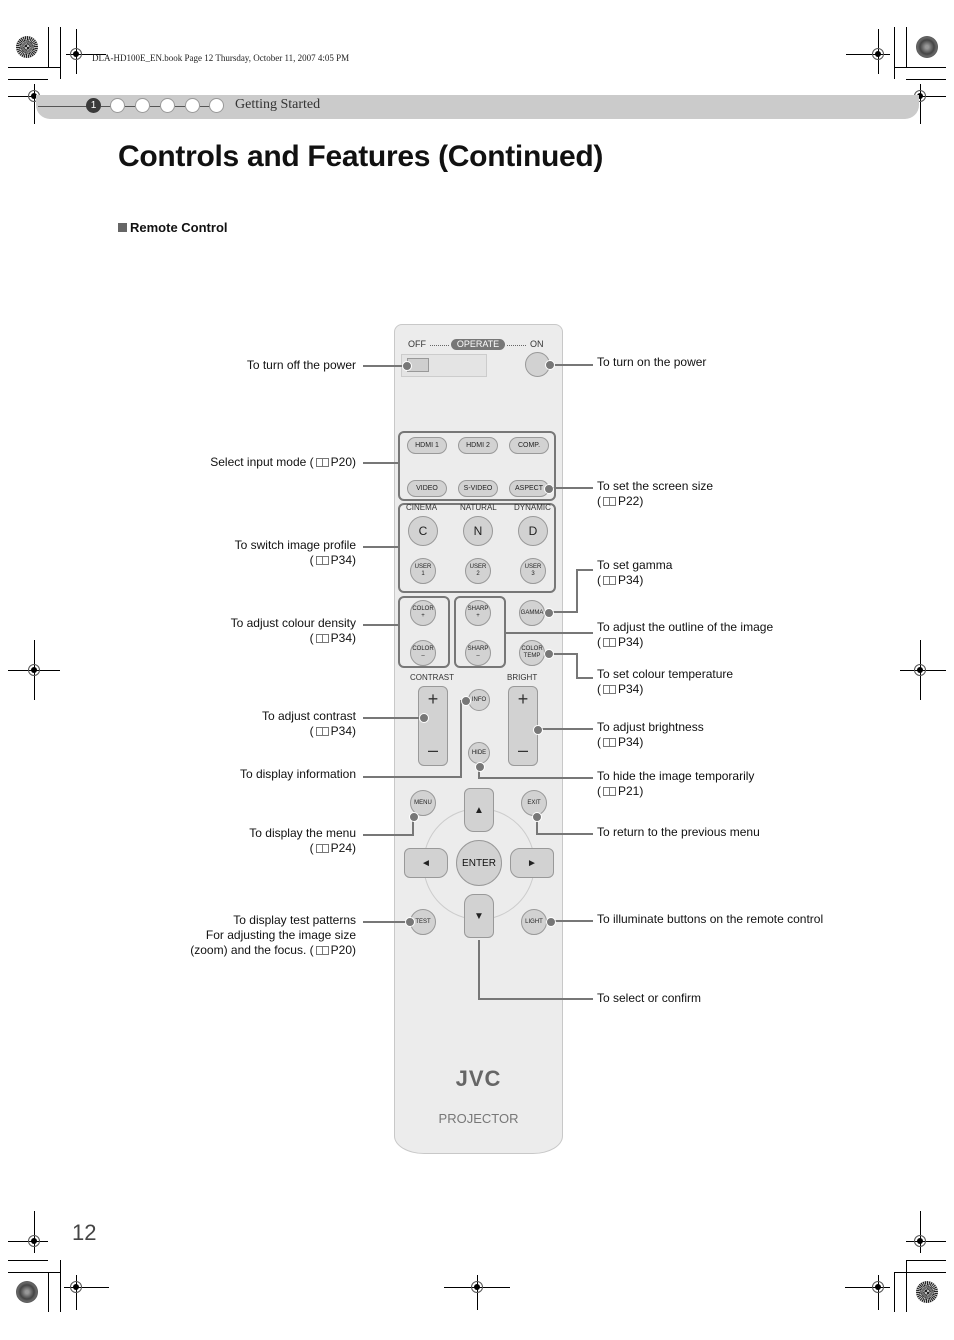 This screenshot has height=1340, width=954. Describe the element at coordinates (534, 922) in the screenshot. I see `light-button: LIGHT` at that location.